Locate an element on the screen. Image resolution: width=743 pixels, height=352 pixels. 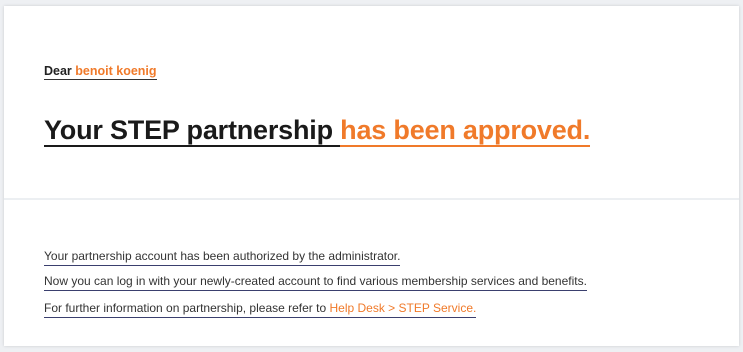
recipient-name: benoit koenig is located at coordinates (116, 71).